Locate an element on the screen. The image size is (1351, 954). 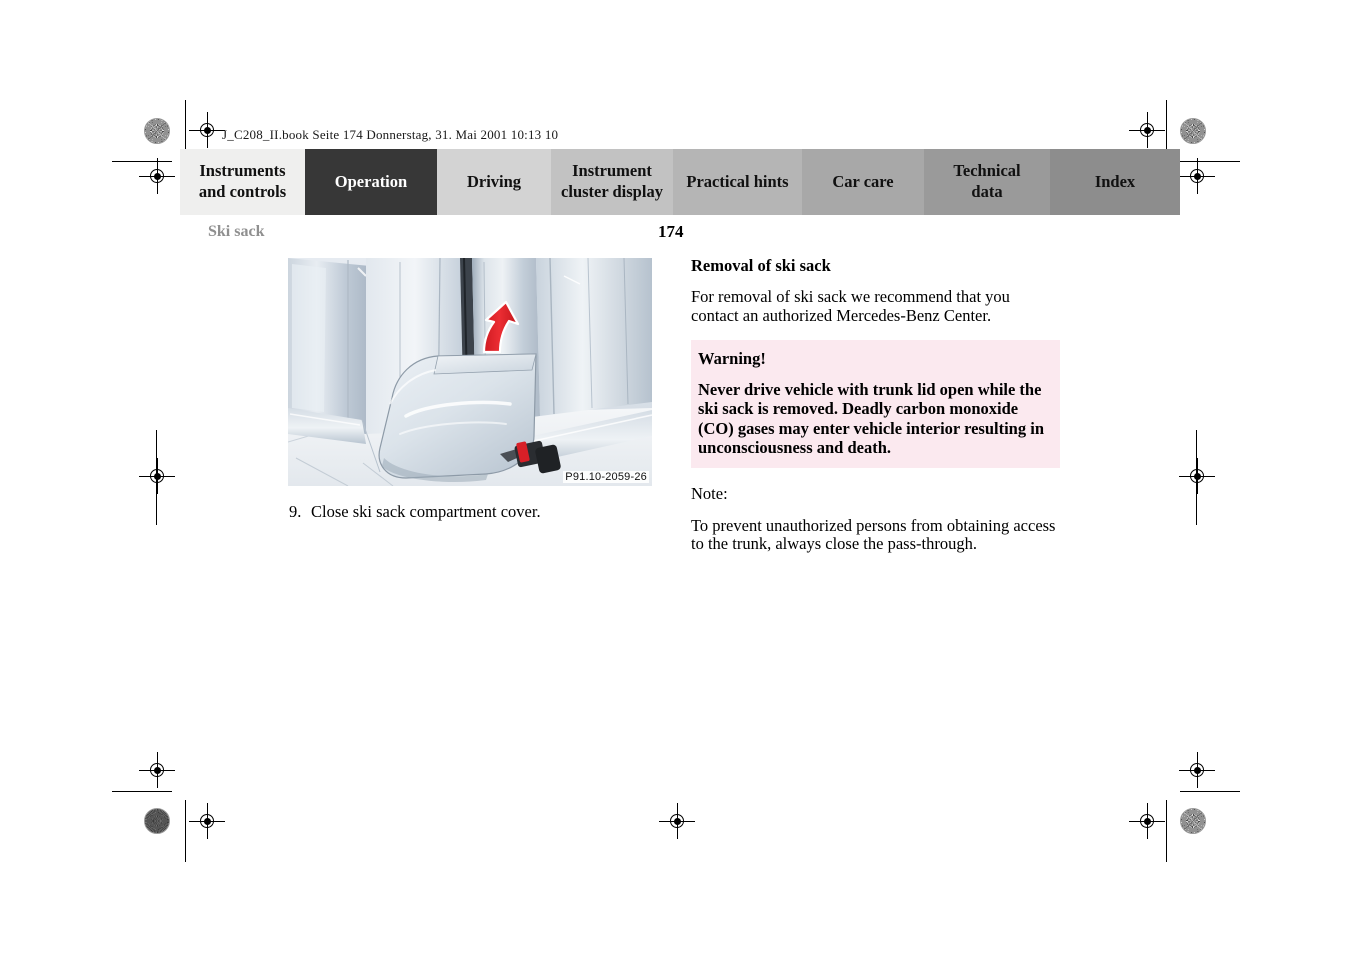
density-patch-bottom-left is located at coordinates (157, 821).